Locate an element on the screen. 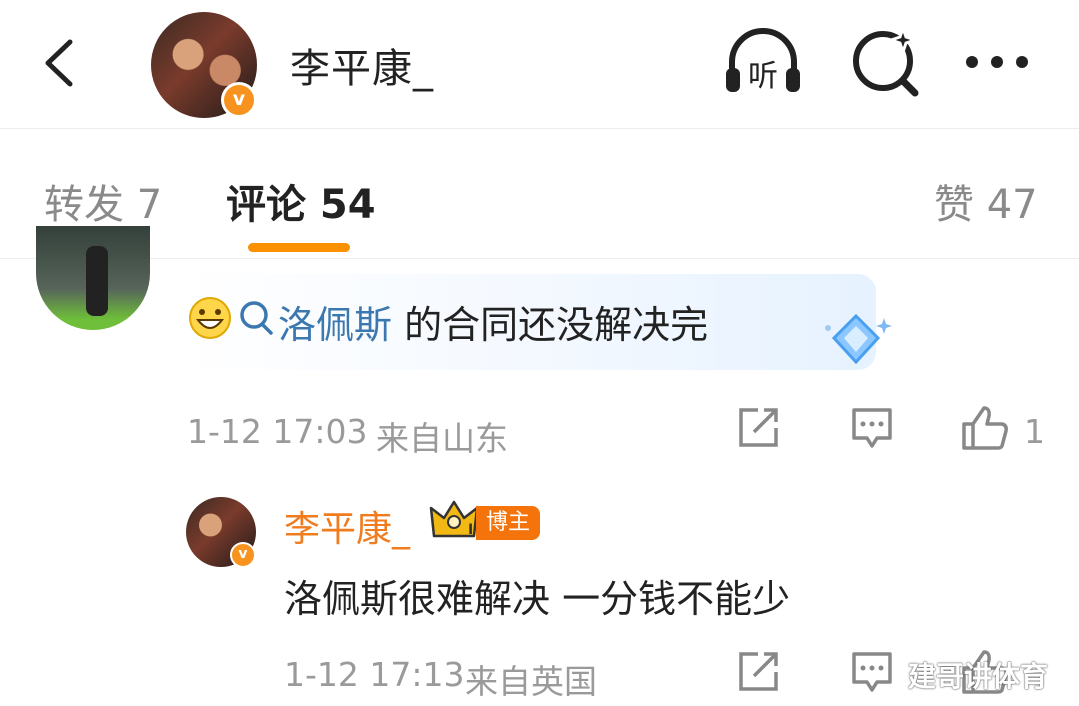  comment-location: 来自山东 is located at coordinates (442, 438).